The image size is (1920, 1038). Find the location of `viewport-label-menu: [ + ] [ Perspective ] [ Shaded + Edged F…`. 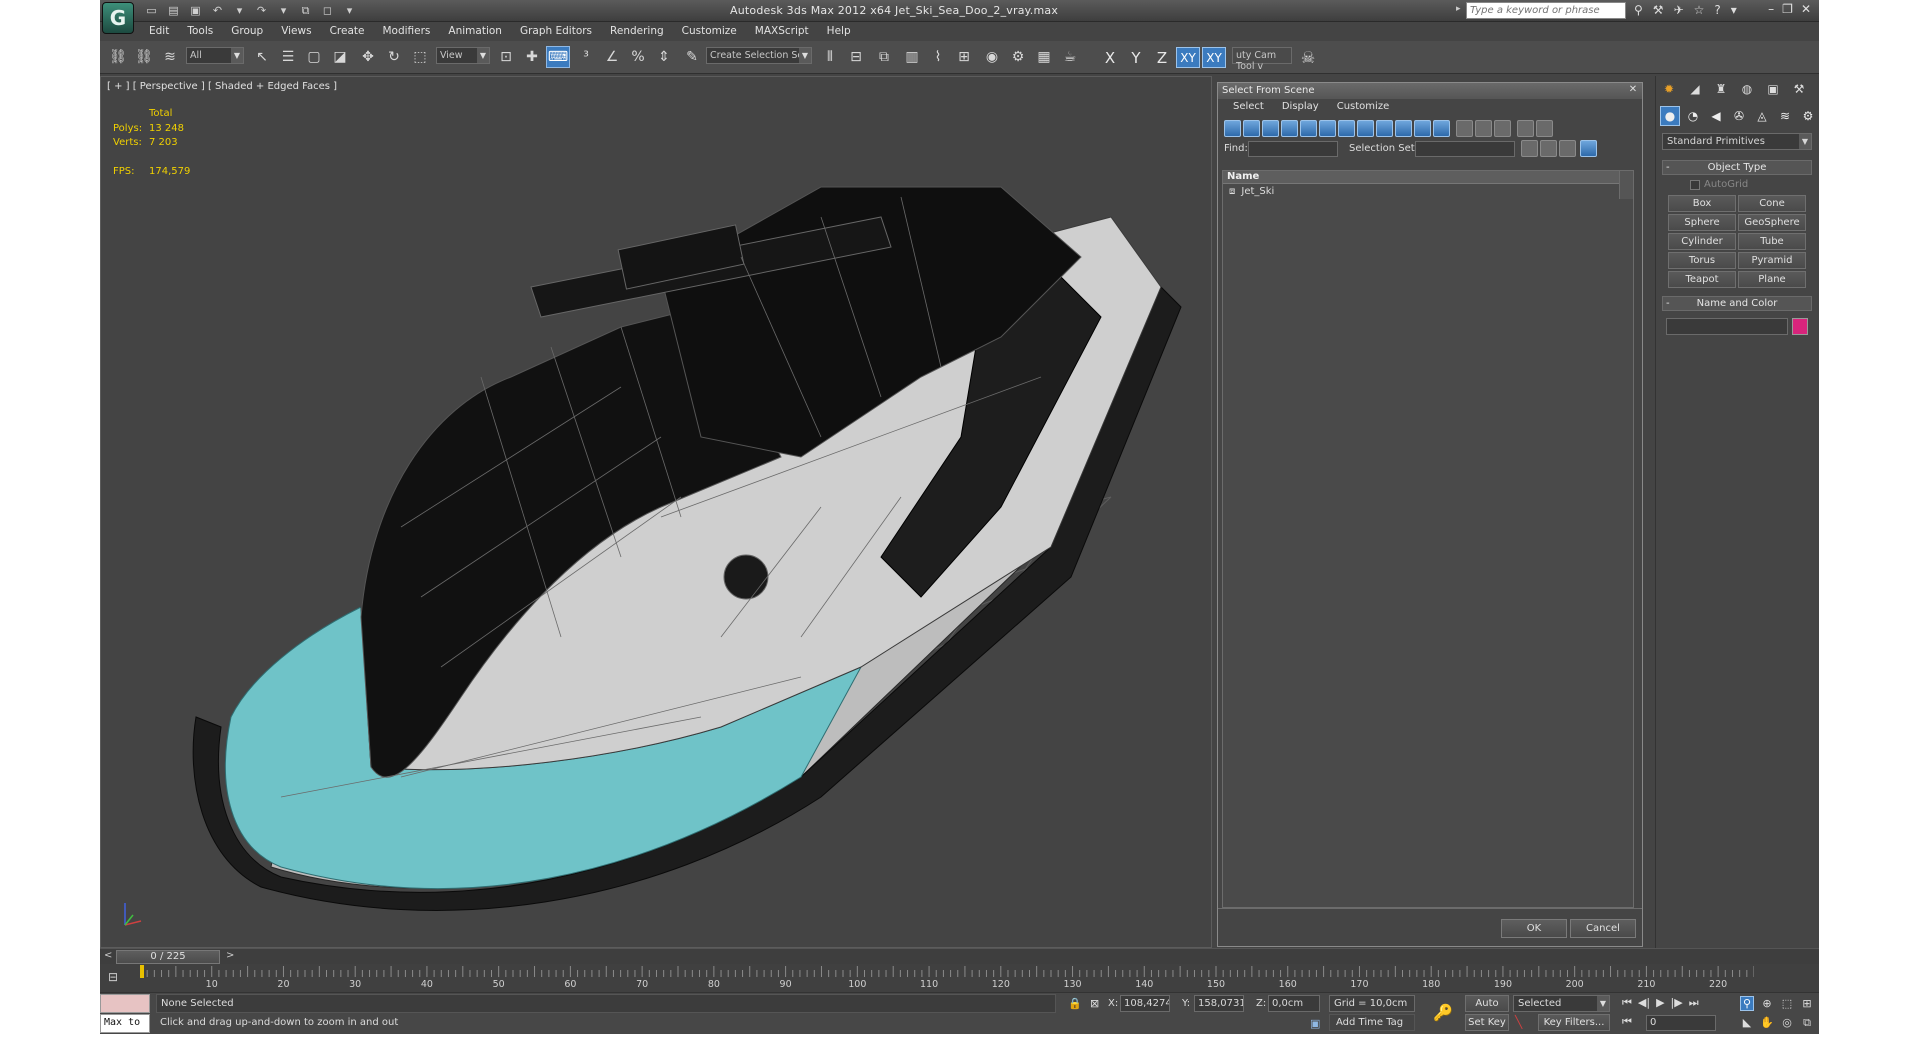

viewport-label-menu: [ + ] [ Perspective ] [ Shaded + Edged F… is located at coordinates (222, 86).